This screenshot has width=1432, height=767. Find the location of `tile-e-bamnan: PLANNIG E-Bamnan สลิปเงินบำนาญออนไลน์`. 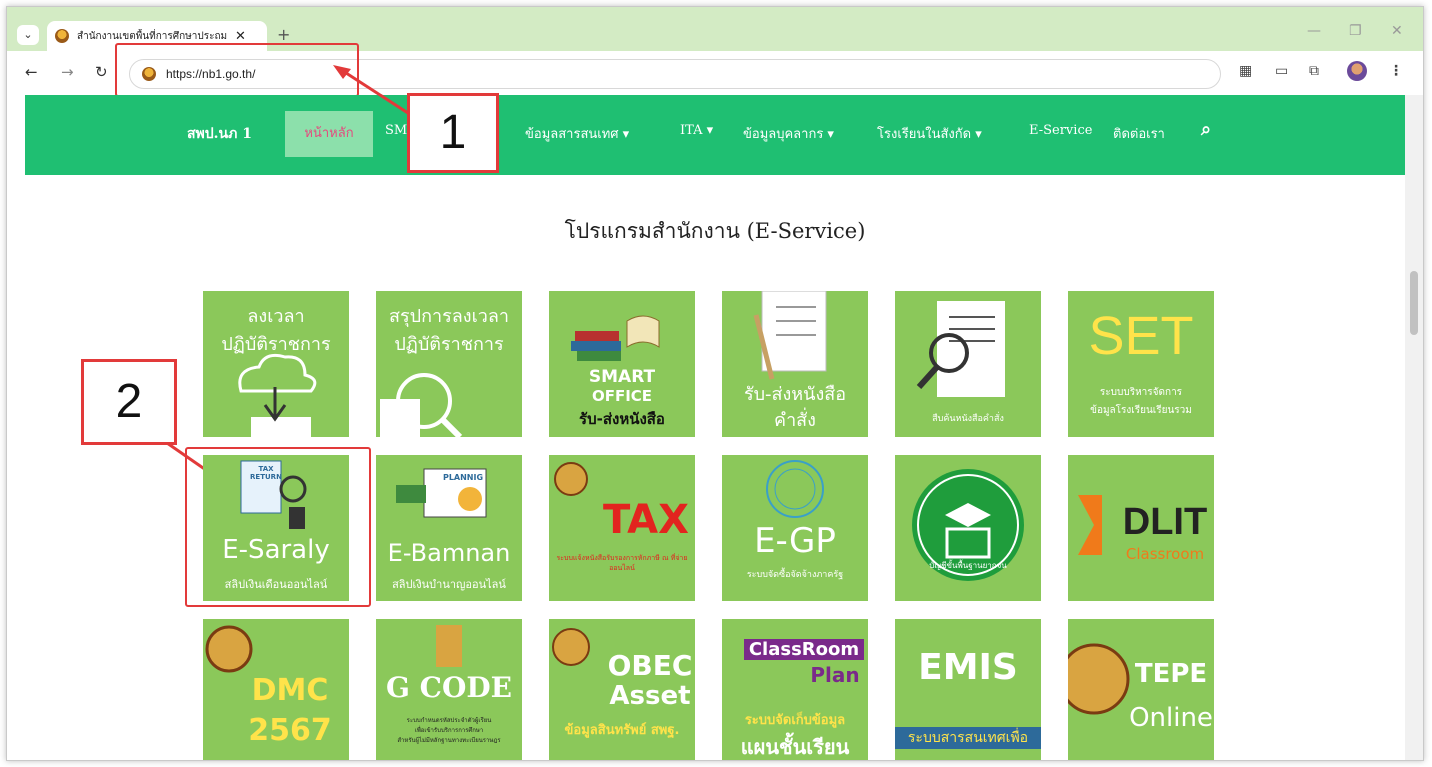

tile-e-bamnan: PLANNIG E-Bamnan สลิปเงินบำนาญออนไลน์ is located at coordinates (449, 528).